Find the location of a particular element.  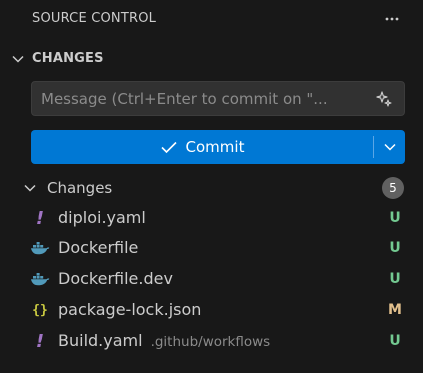

panel-title: SOURCE CONTROL is located at coordinates (94, 18).